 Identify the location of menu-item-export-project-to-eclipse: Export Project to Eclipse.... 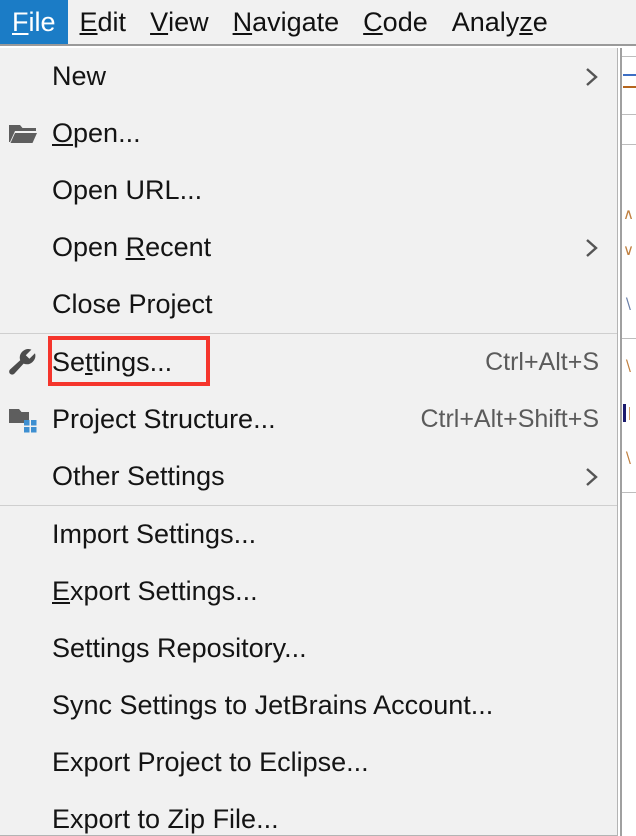
(308, 762).